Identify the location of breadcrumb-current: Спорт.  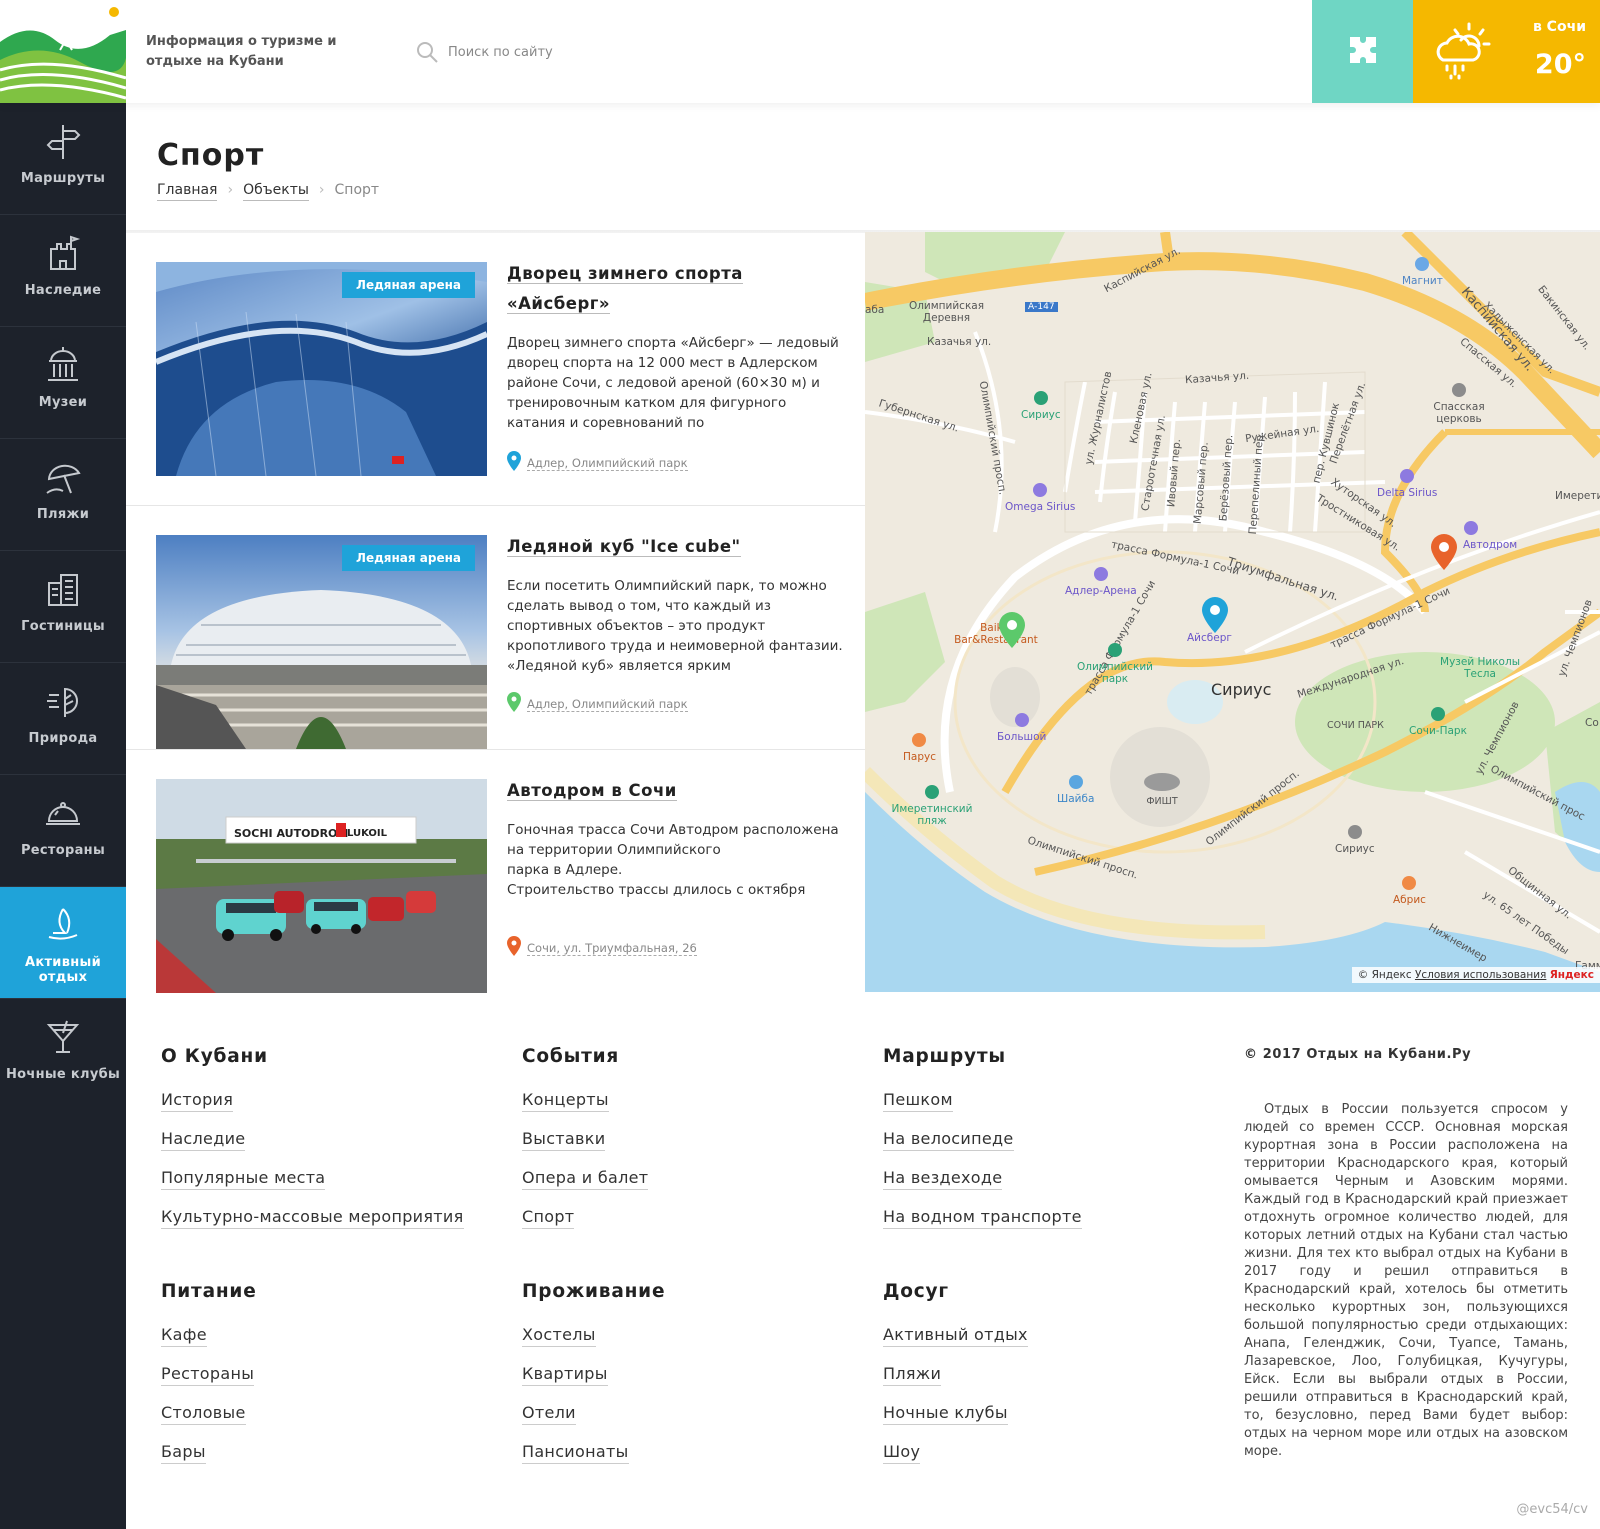
(357, 190).